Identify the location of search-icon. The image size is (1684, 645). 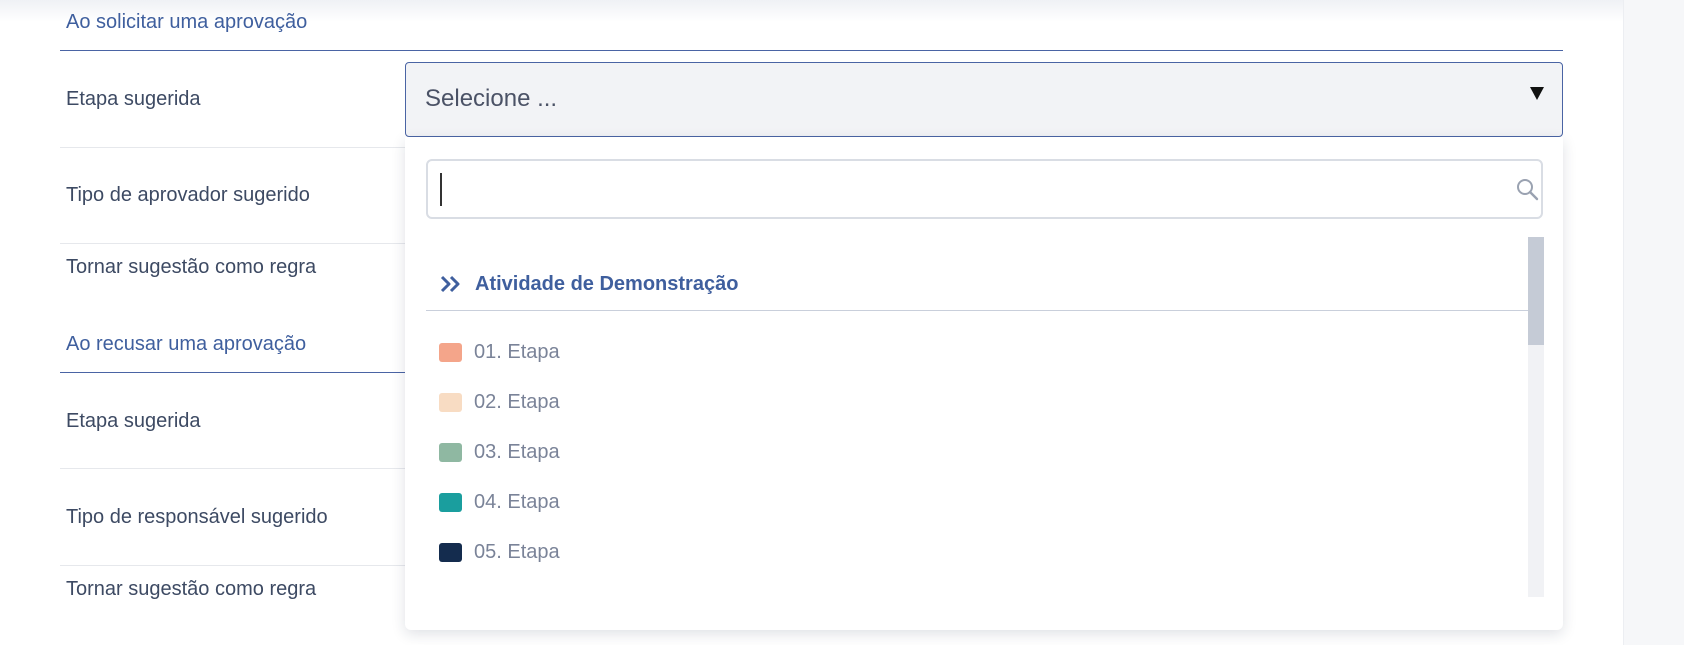
(1527, 189).